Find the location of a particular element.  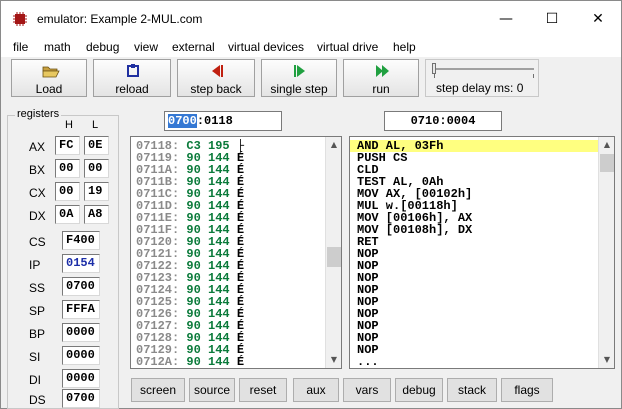

menu-virtual-devices: virtual devices is located at coordinates (266, 47).